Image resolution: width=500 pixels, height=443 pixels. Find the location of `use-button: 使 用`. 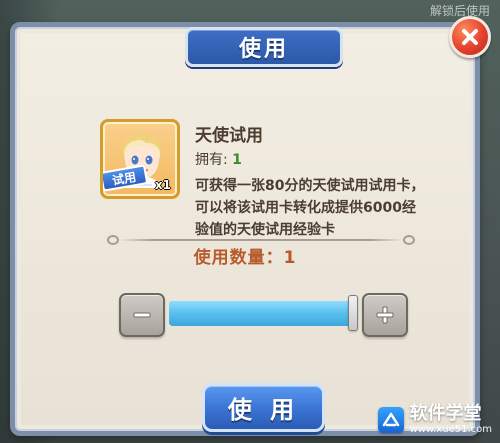

use-button: 使 用 is located at coordinates (263, 407).